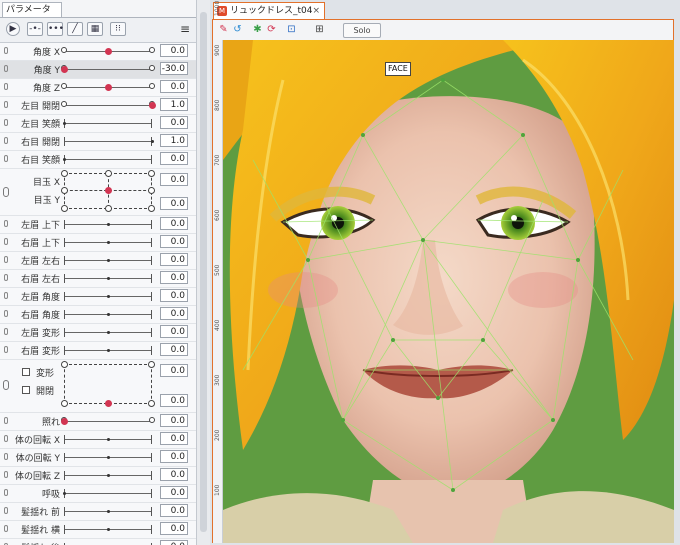  I want to click on document-tab: M リュックドレス_t04 ×, so click(269, 11).